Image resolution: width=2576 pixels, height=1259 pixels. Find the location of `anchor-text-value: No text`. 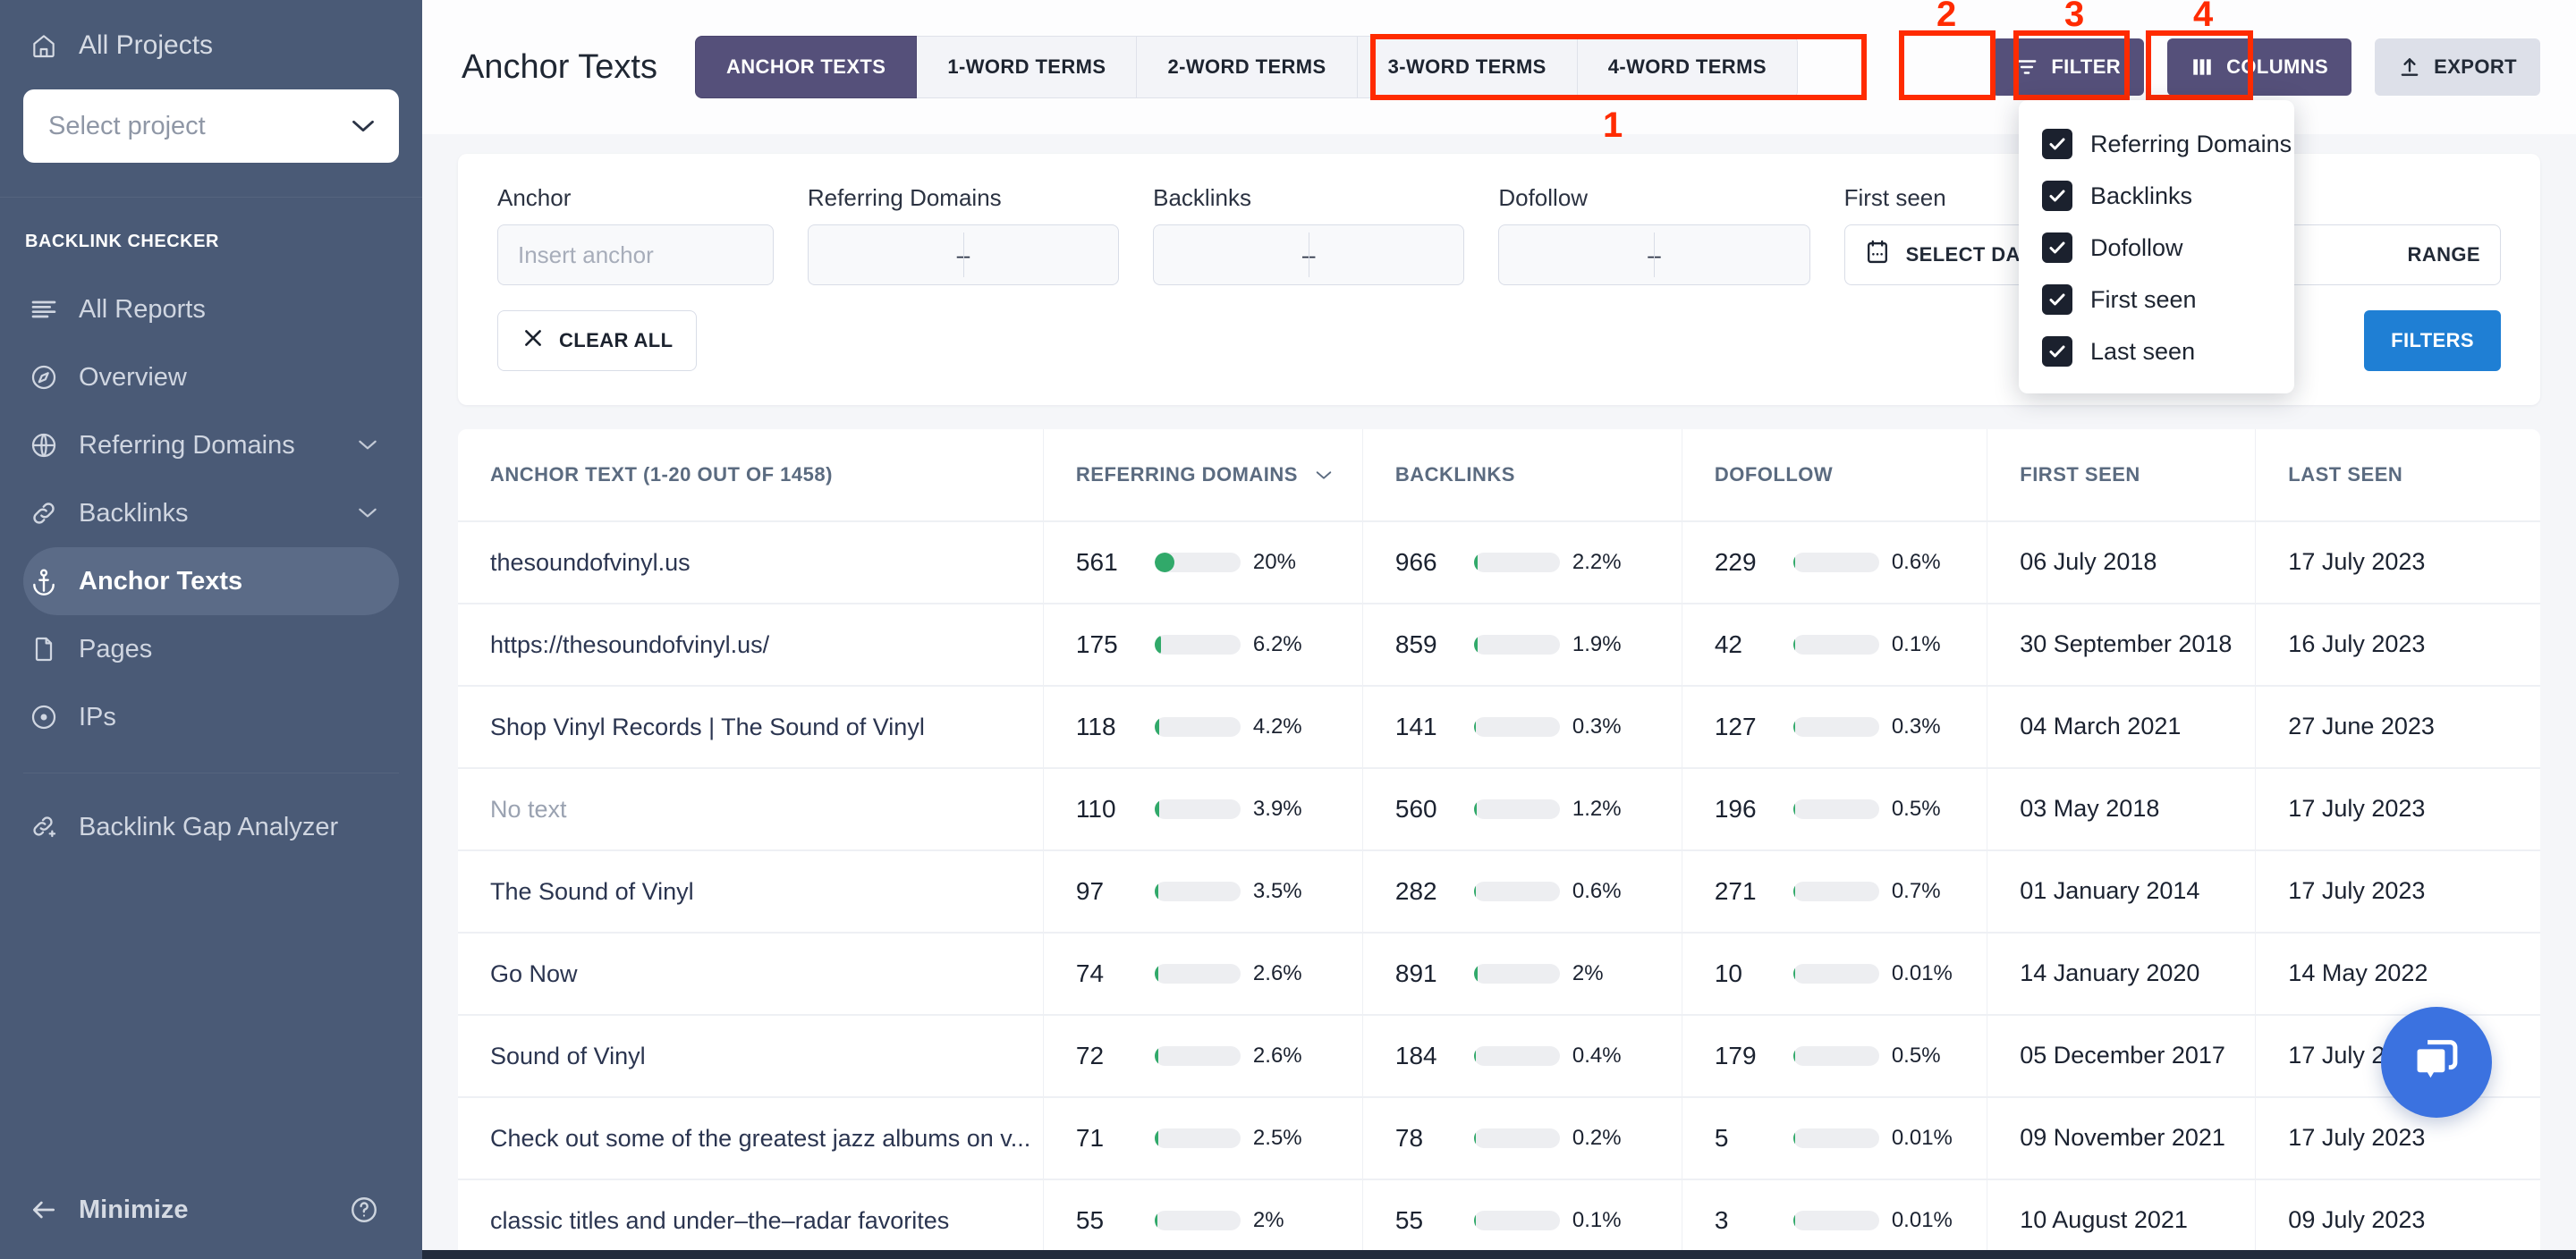

anchor-text-value: No text is located at coordinates (528, 809).